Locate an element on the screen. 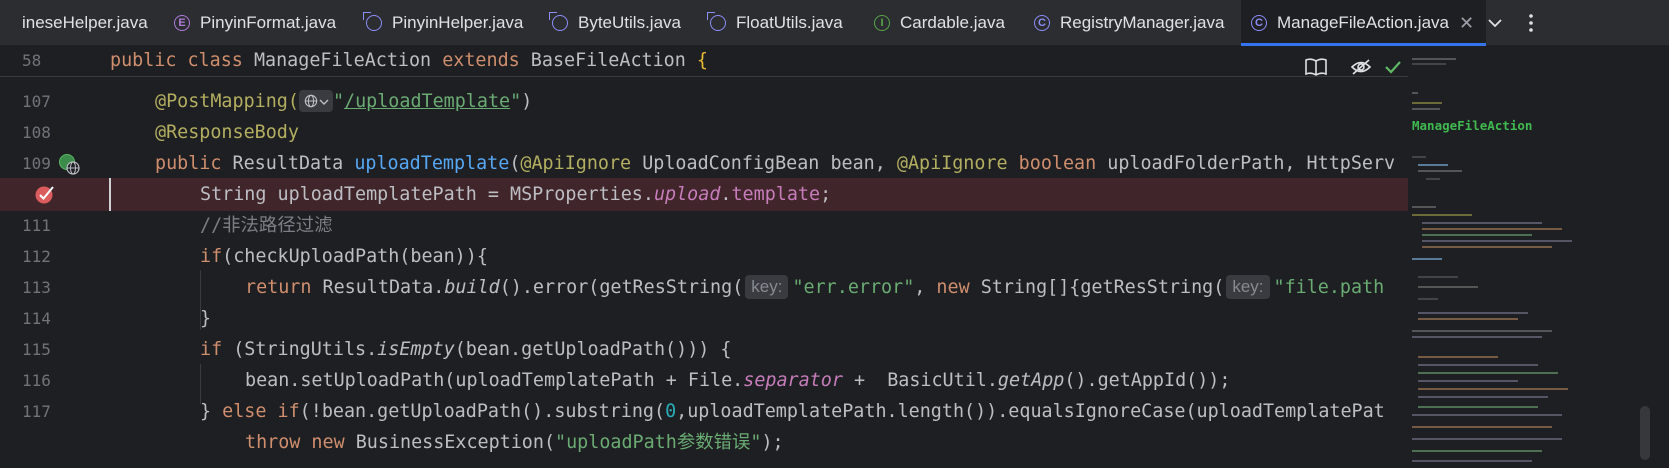  tab-pinyin-helper: PinyinHelper.java is located at coordinates (443, 22).